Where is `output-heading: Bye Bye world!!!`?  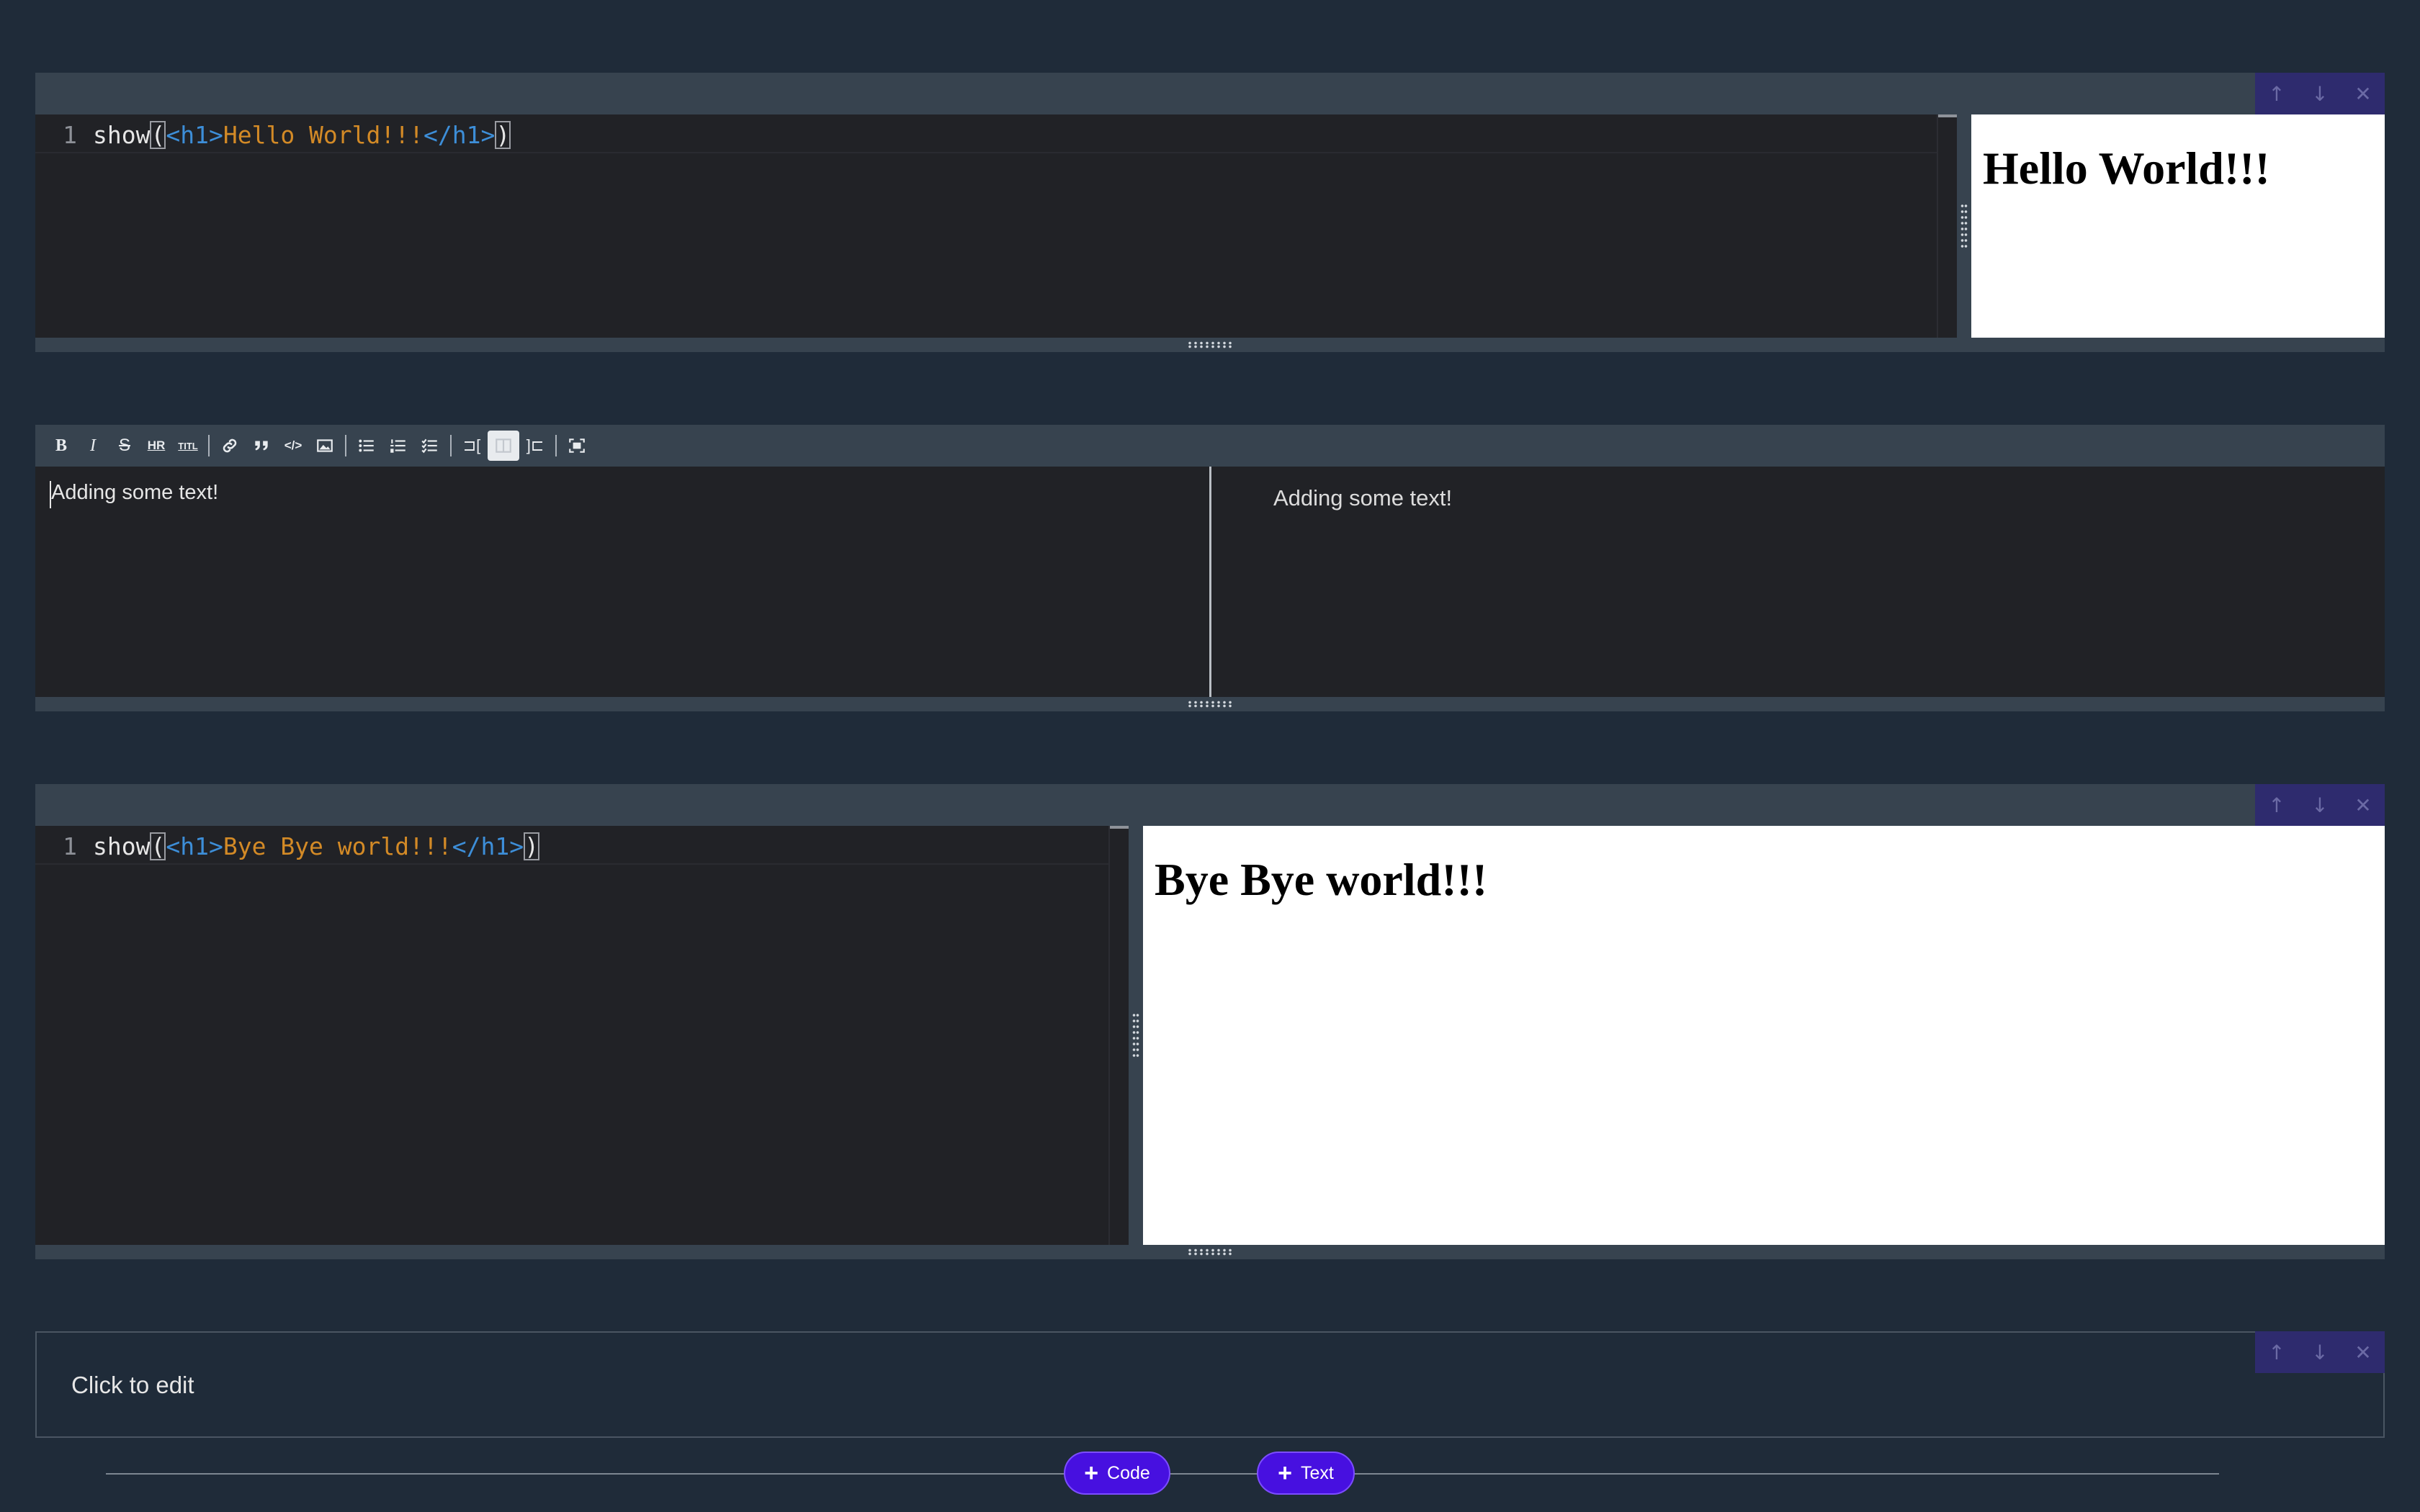 output-heading: Bye Bye world!!! is located at coordinates (1321, 879).